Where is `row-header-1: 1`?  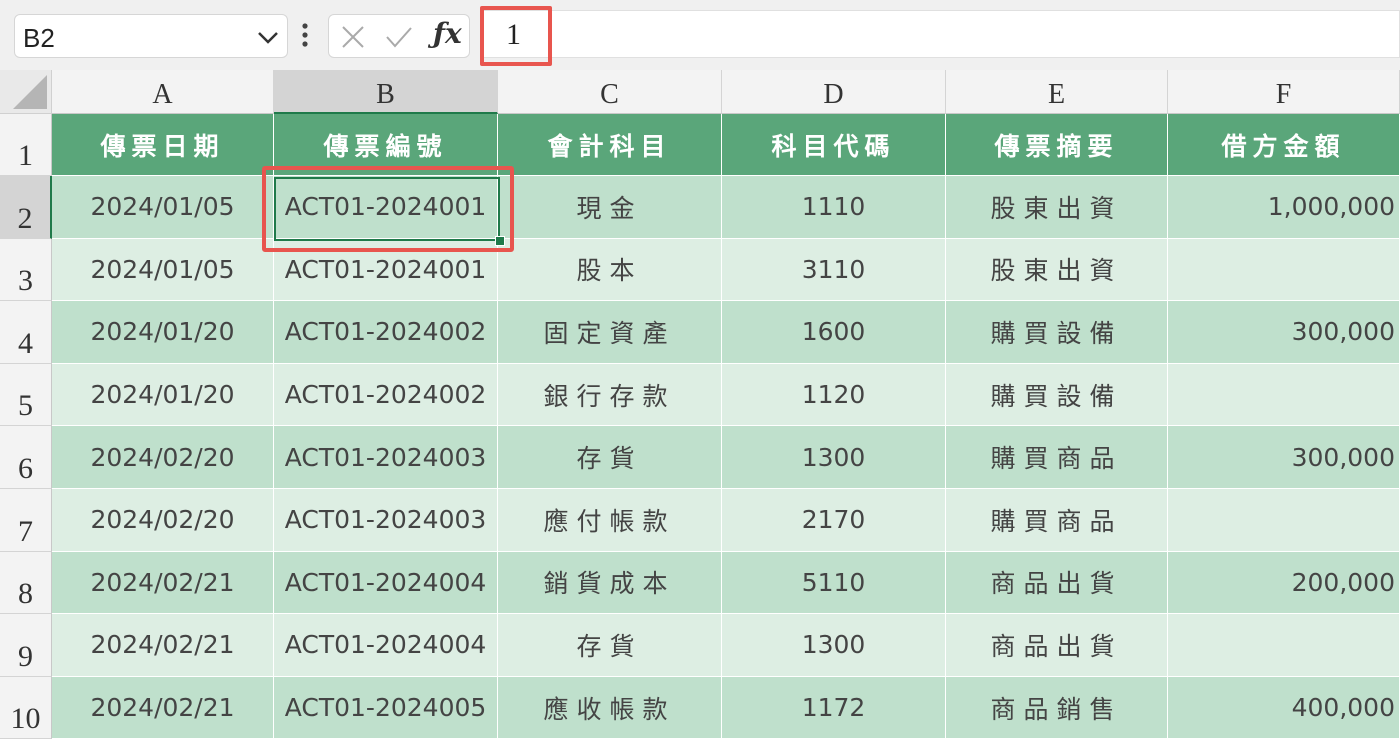
row-header-1: 1 is located at coordinates (26, 145).